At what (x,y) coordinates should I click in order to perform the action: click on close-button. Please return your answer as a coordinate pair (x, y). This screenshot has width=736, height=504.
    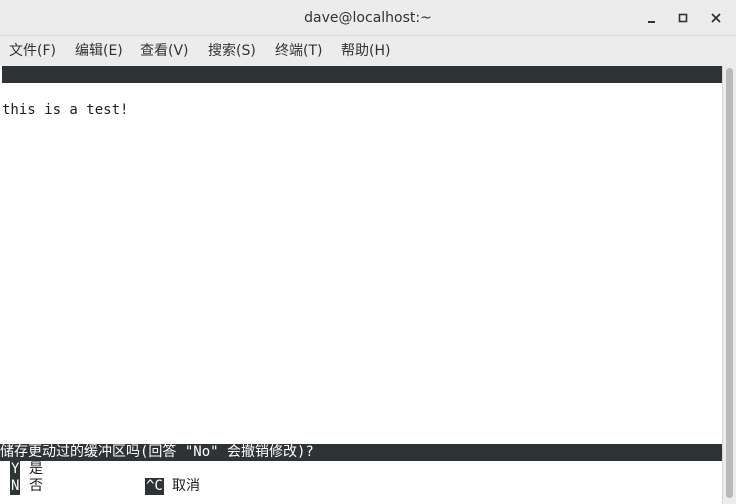
    Looking at the image, I should click on (716, 18).